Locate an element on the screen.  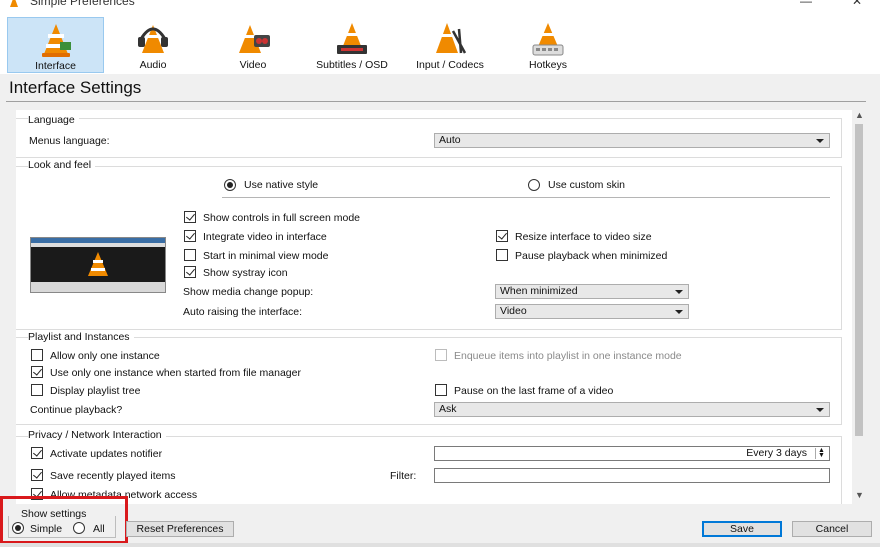
all-radio is located at coordinates (79, 528).